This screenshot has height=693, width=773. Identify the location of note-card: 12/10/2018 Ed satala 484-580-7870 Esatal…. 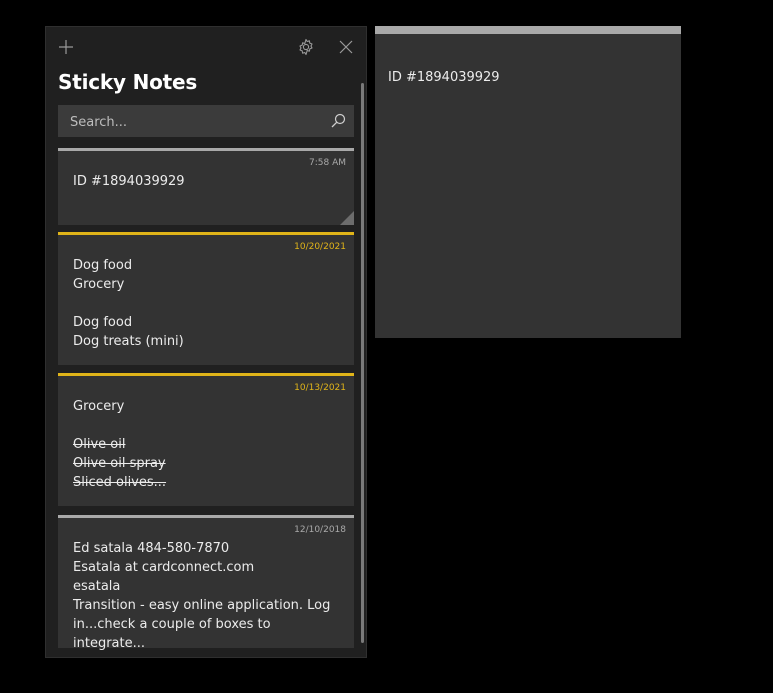
(206, 583).